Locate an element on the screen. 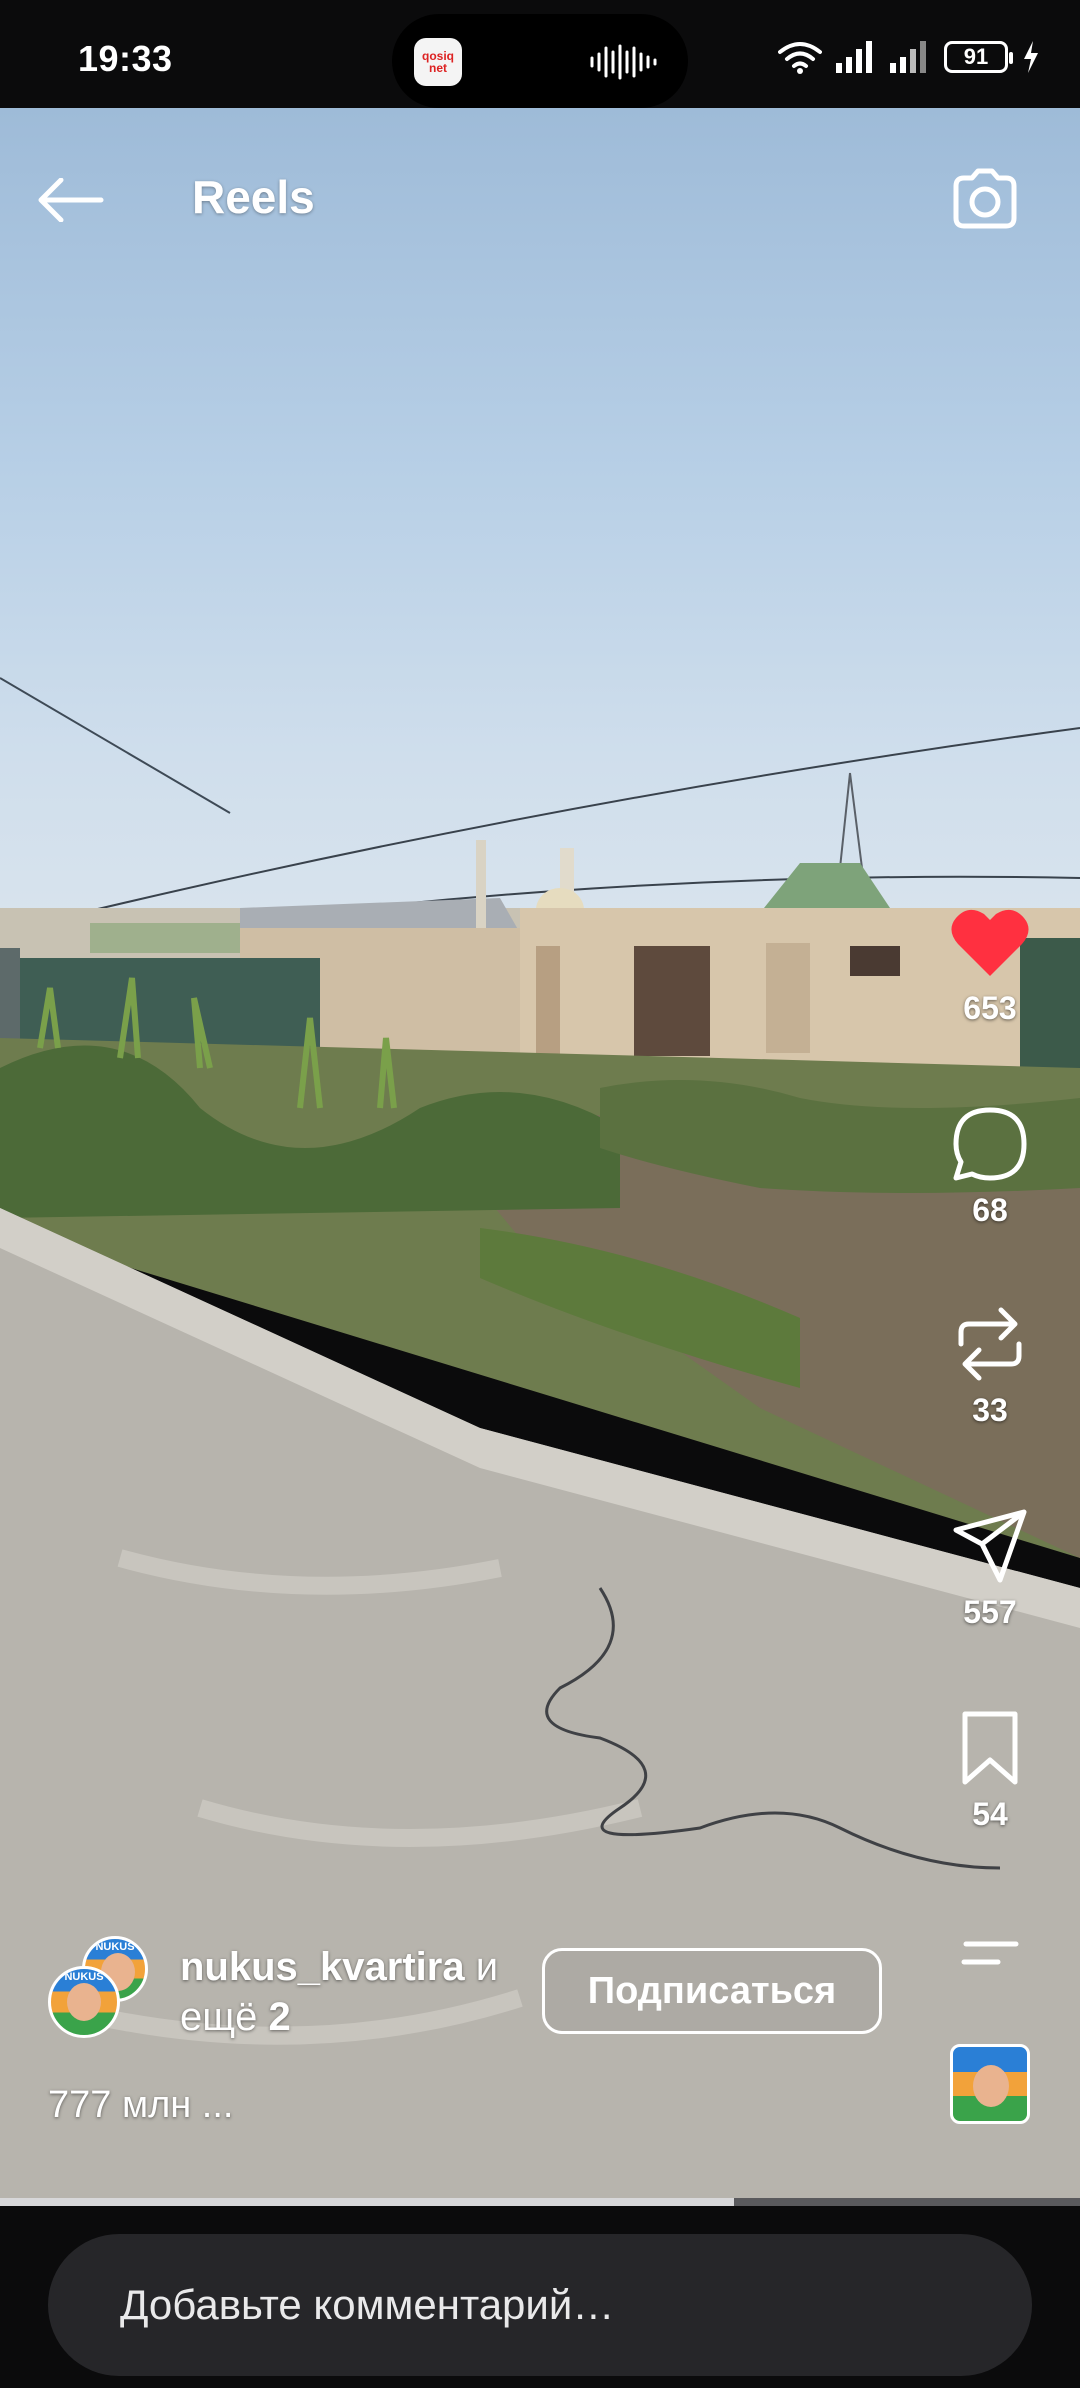 This screenshot has height=2388, width=1080. video-progress-bar is located at coordinates (540, 2202).